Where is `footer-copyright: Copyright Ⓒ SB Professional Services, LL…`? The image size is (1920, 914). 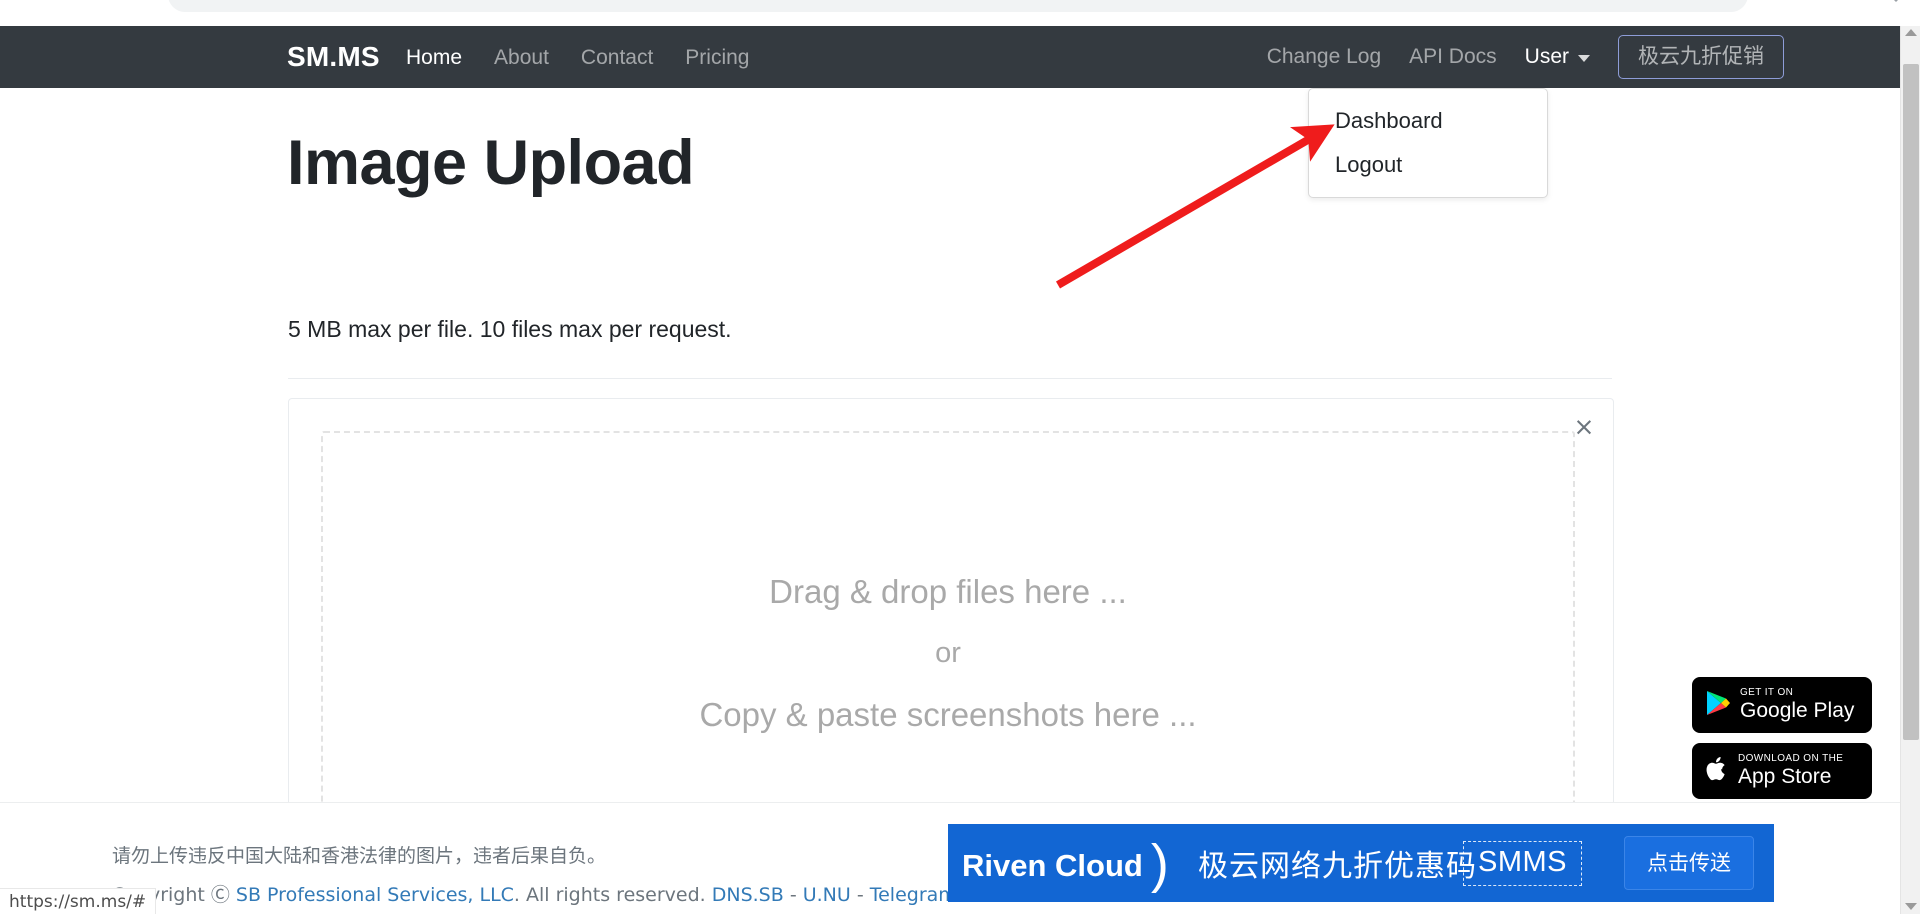 footer-copyright: Copyright Ⓒ SB Professional Services, LL… is located at coordinates (534, 893).